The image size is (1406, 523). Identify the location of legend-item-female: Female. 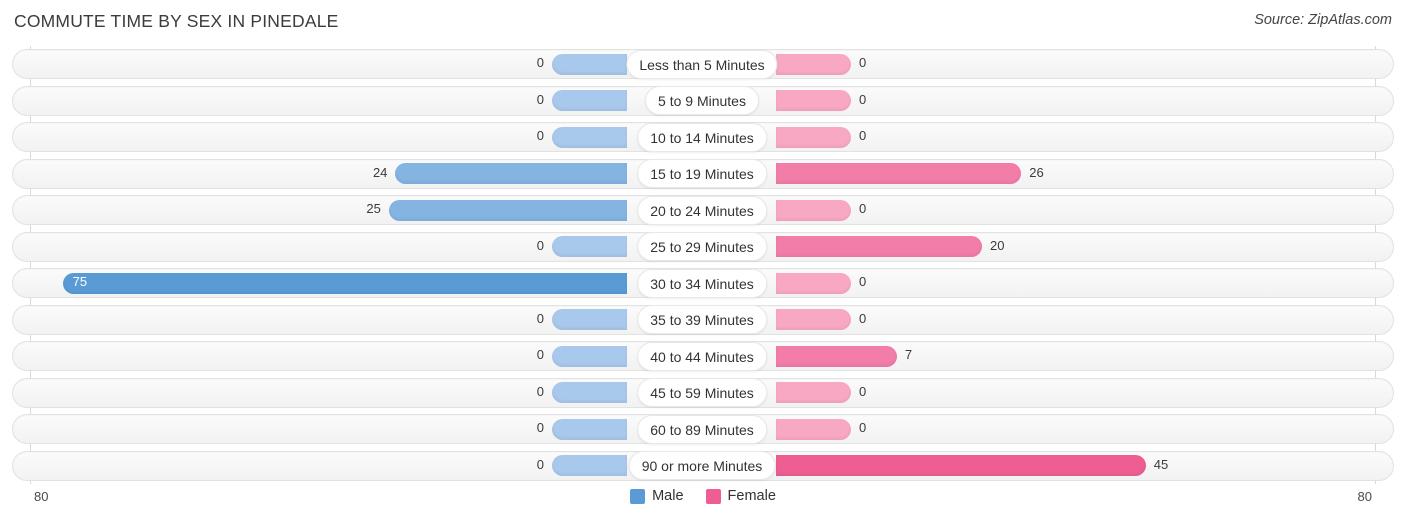
(740, 496).